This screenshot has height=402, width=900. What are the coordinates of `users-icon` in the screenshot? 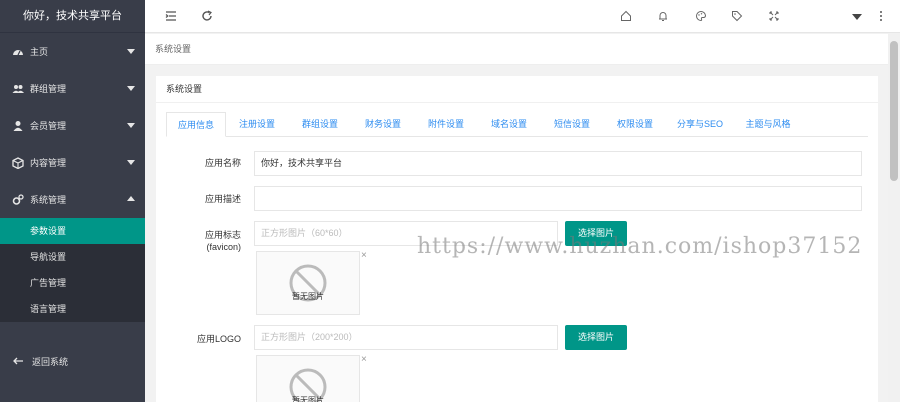 It's located at (18, 88).